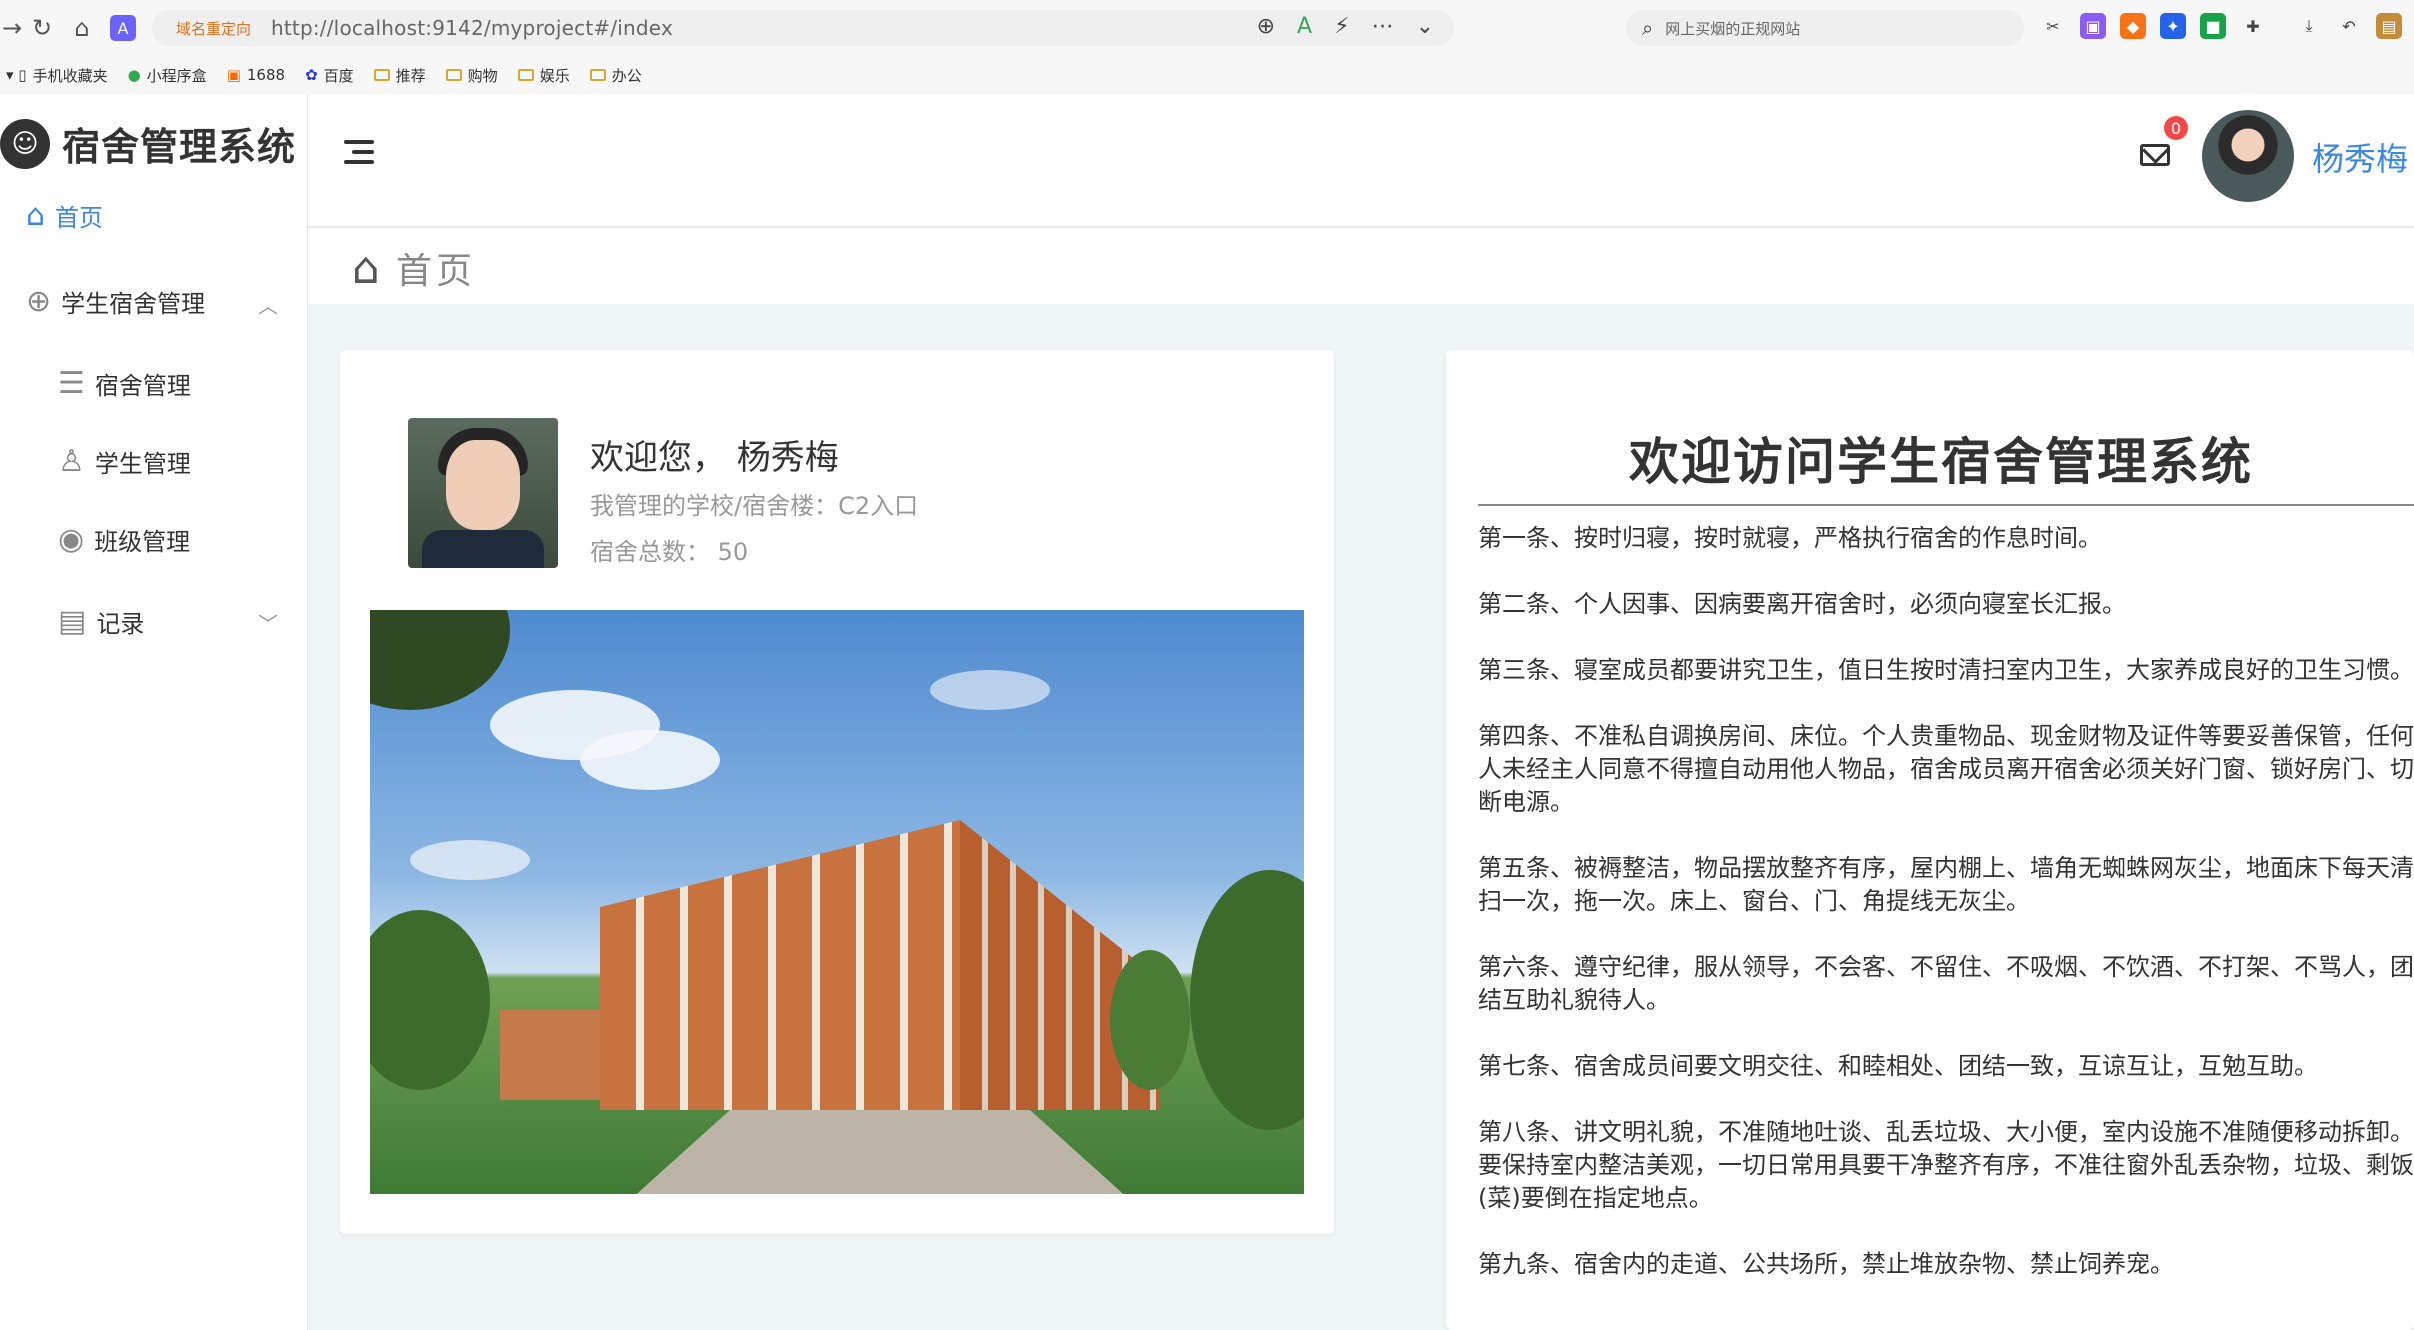 The width and height of the screenshot is (2414, 1330). I want to click on rule-item: 第九条、宿舍内的走道、公共场所，禁止堆放杂物、禁止饲养宠。, so click(1826, 1264).